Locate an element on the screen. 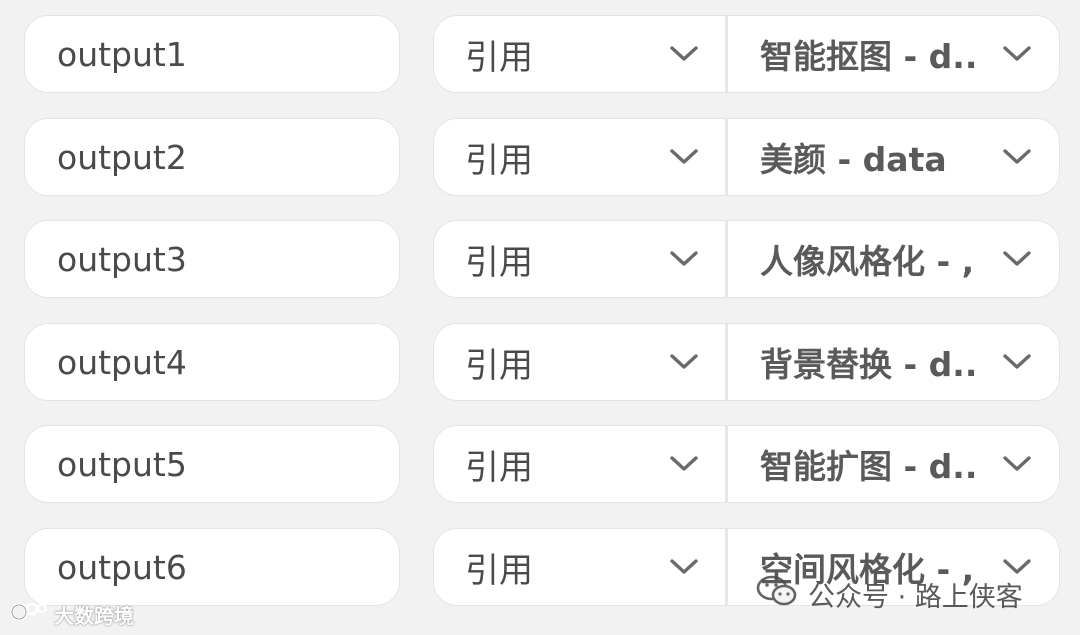  output-name-text: output5 is located at coordinates (122, 464).